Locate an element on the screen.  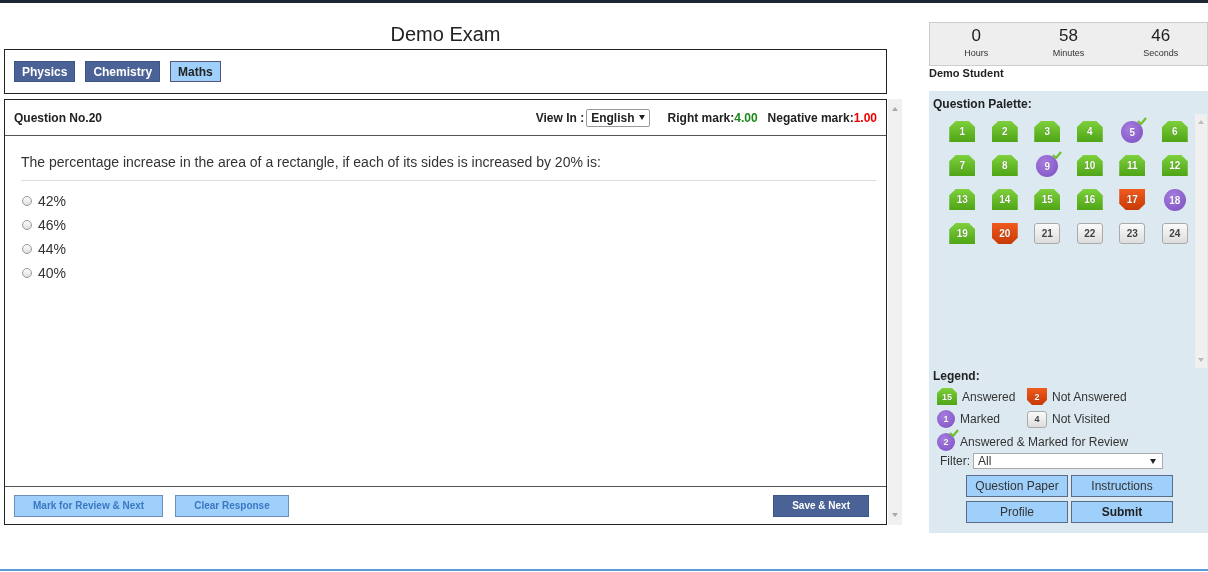
side-button: Submit is located at coordinates (1122, 512).